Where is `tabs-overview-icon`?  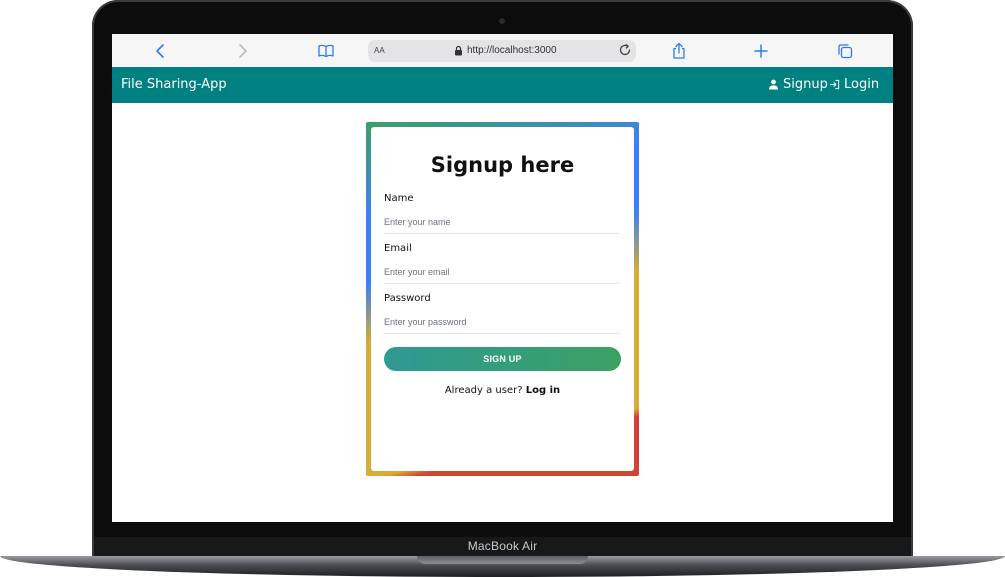 tabs-overview-icon is located at coordinates (845, 51).